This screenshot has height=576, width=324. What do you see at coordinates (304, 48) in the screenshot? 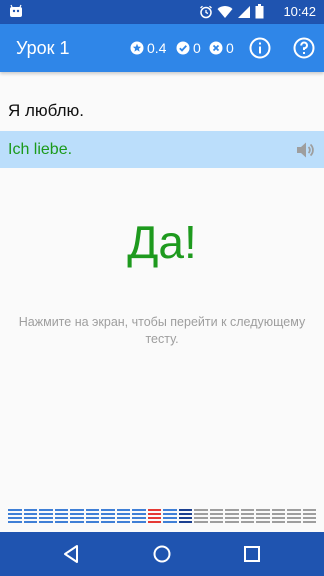
I see `help-icon` at bounding box center [304, 48].